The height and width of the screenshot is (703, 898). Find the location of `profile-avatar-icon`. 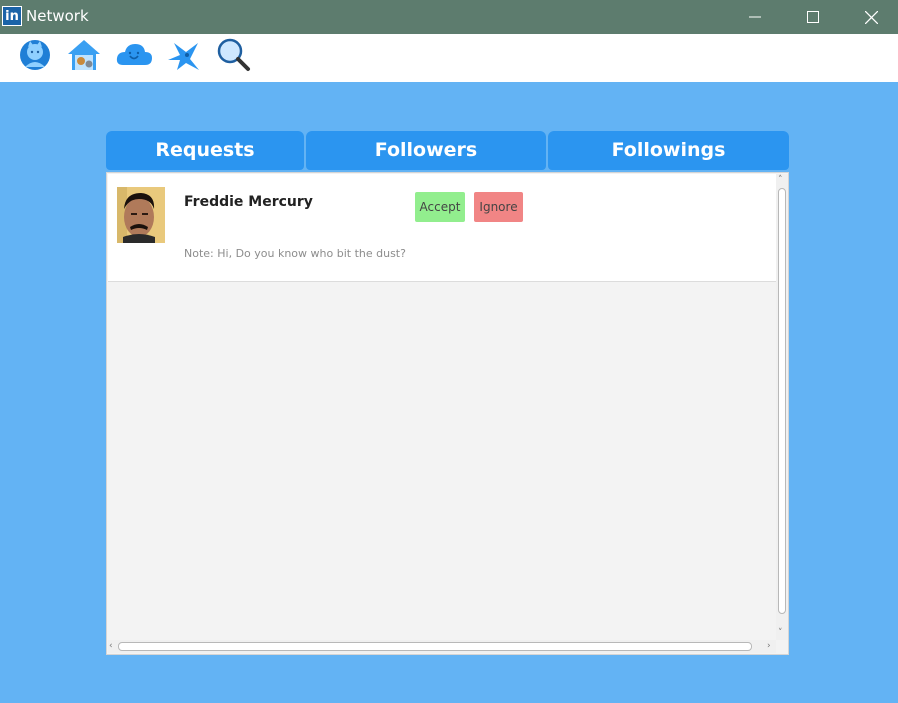

profile-avatar-icon is located at coordinates (35, 55).